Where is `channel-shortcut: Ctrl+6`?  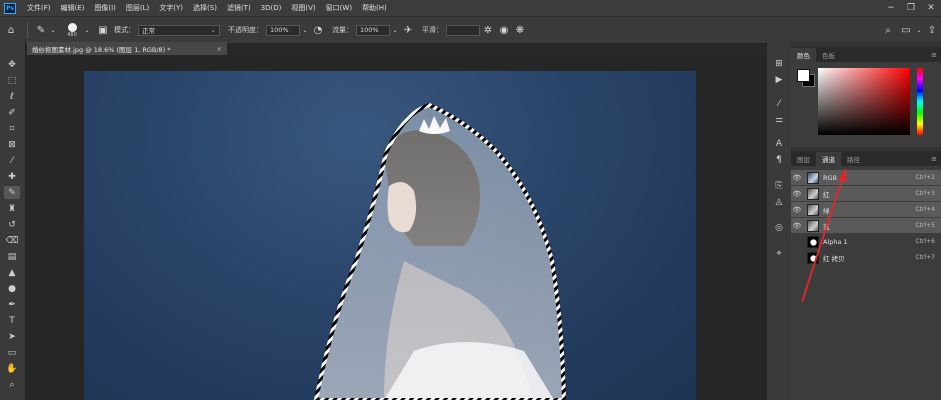
channel-shortcut: Ctrl+6 is located at coordinates (925, 241).